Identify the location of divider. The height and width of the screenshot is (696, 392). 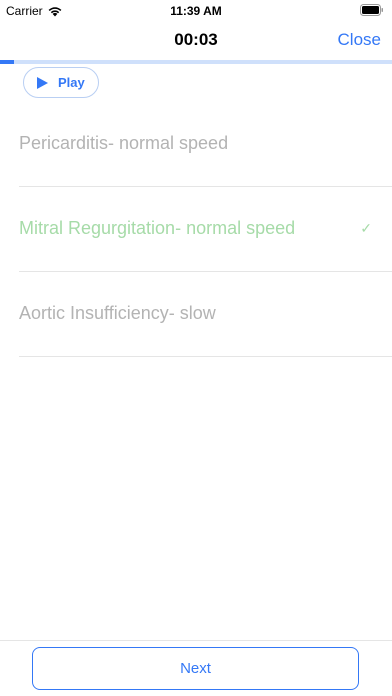
(205, 356).